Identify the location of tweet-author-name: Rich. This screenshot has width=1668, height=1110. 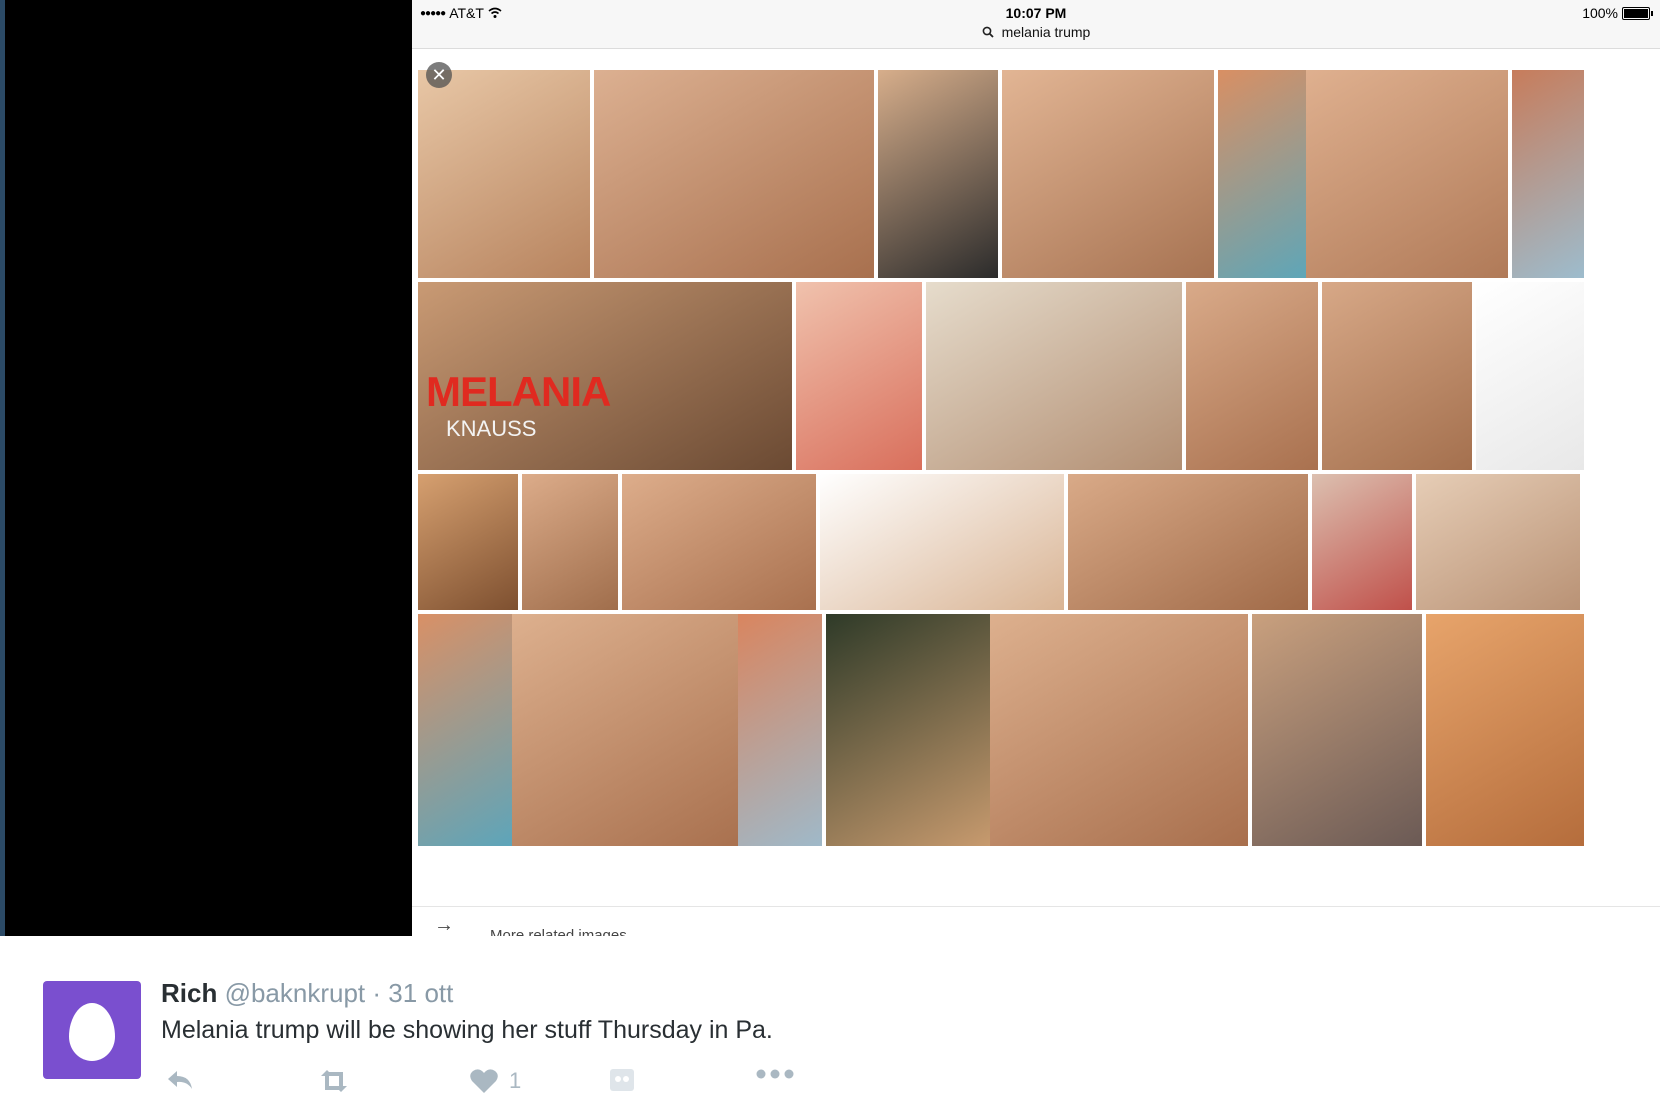
(189, 993).